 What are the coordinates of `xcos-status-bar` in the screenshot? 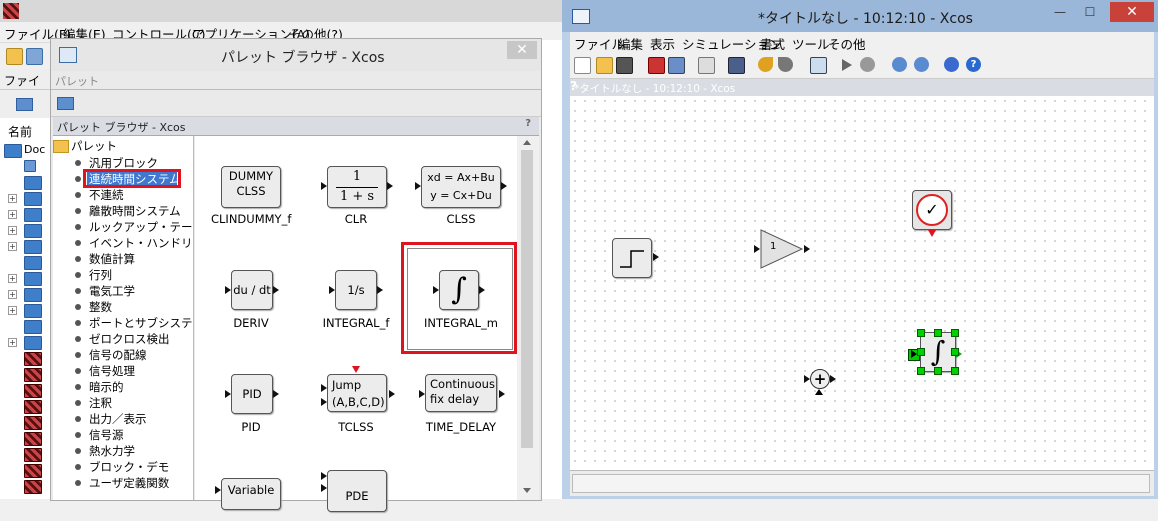 It's located at (862, 483).